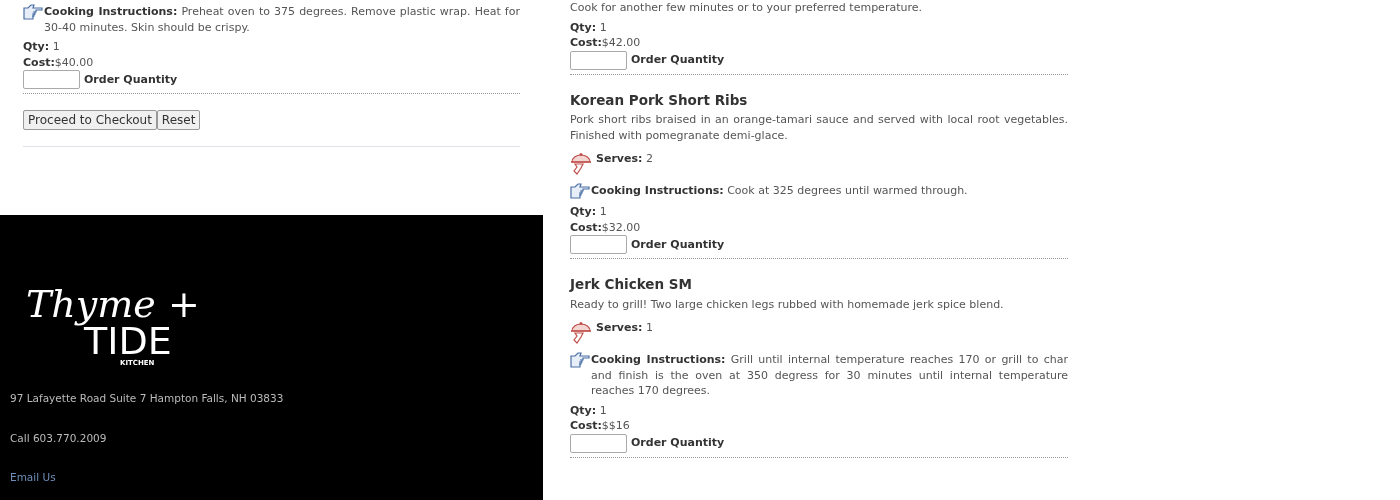 This screenshot has height=500, width=1400. What do you see at coordinates (624, 328) in the screenshot?
I see `serves-text: Serves: 1` at bounding box center [624, 328].